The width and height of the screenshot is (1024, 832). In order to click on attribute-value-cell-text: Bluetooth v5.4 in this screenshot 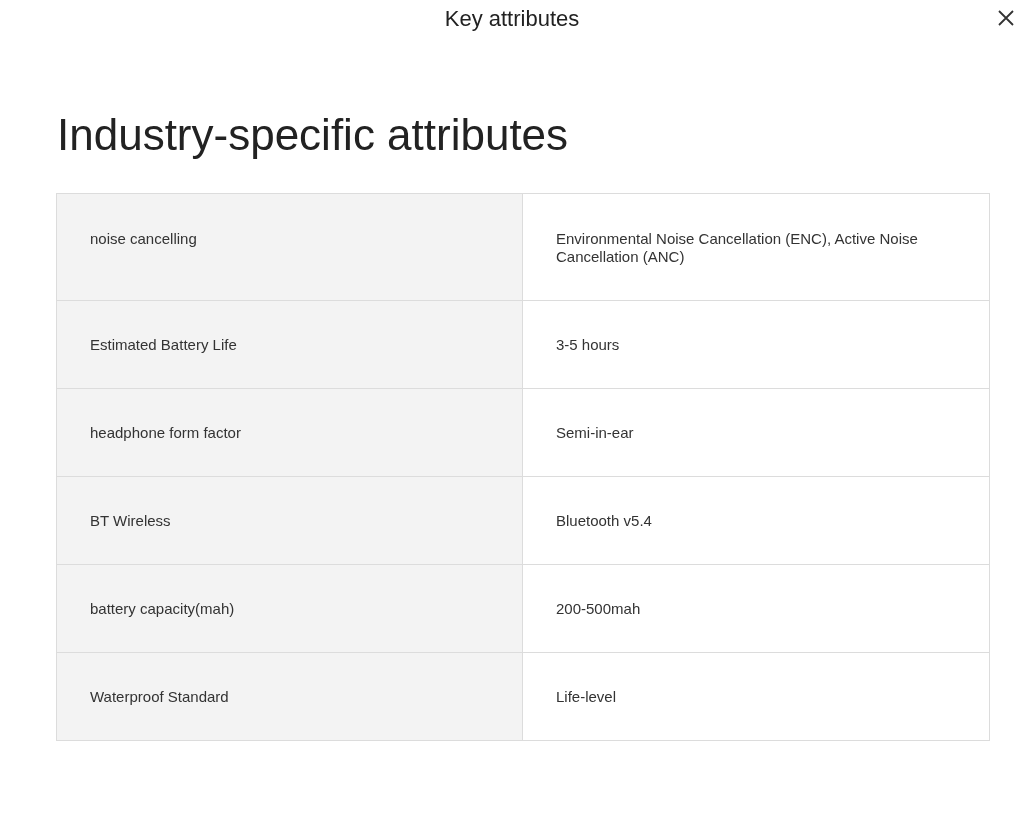, I will do `click(604, 520)`.